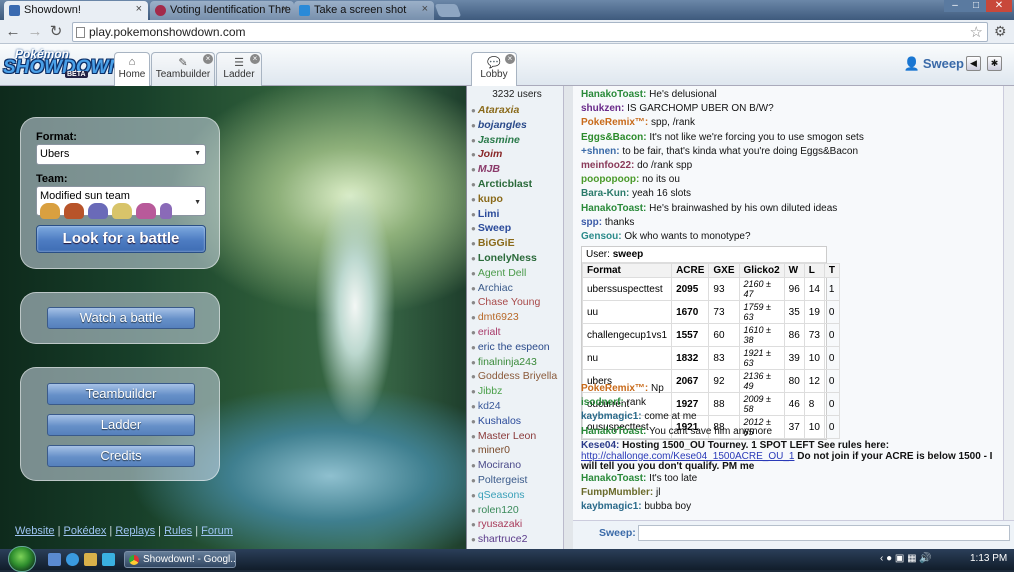 The height and width of the screenshot is (572, 1014). Describe the element at coordinates (486, 391) in the screenshot. I see `user-list-item: ● Jibbz` at that location.